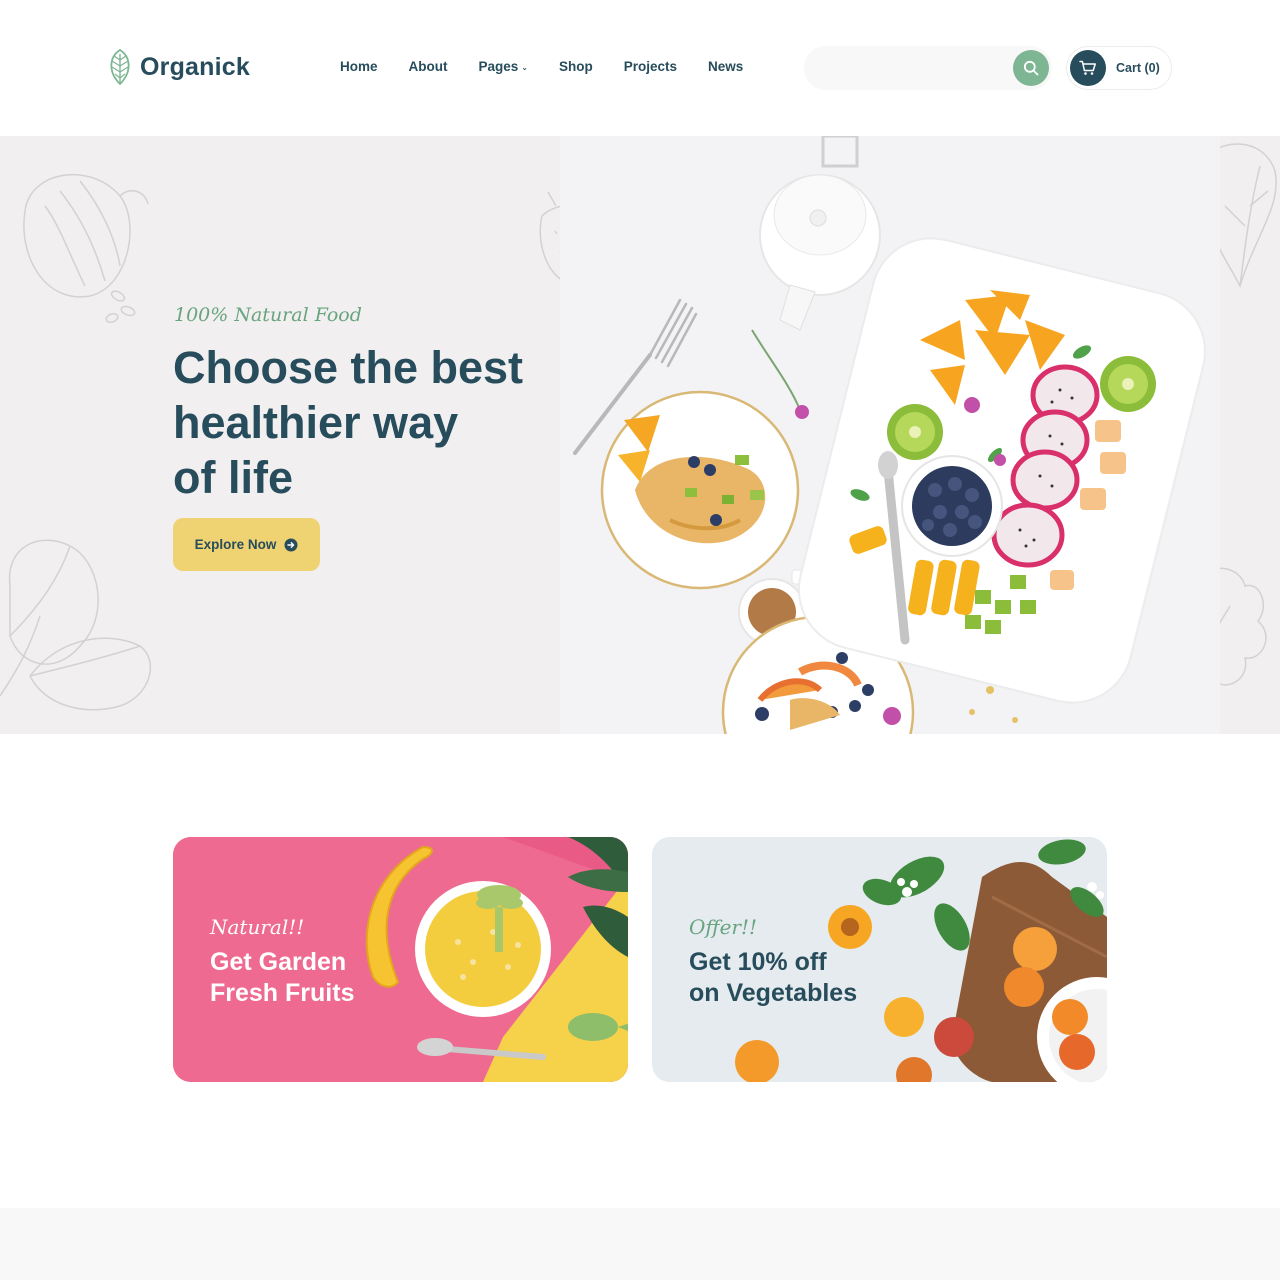 The width and height of the screenshot is (1280, 1280). I want to click on hero-heading-line: of life, so click(233, 477).